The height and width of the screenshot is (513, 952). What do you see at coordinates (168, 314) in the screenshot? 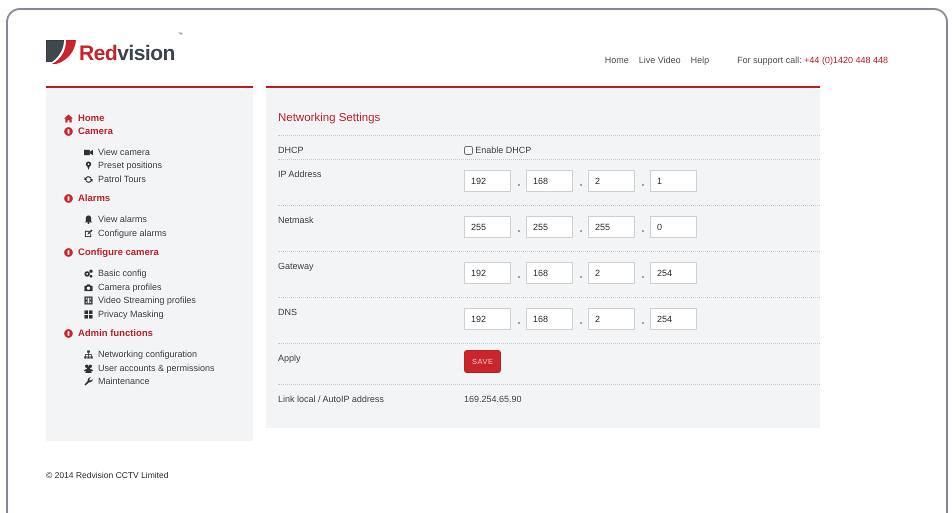
I see `sidebar-item: Privacy Masking` at bounding box center [168, 314].